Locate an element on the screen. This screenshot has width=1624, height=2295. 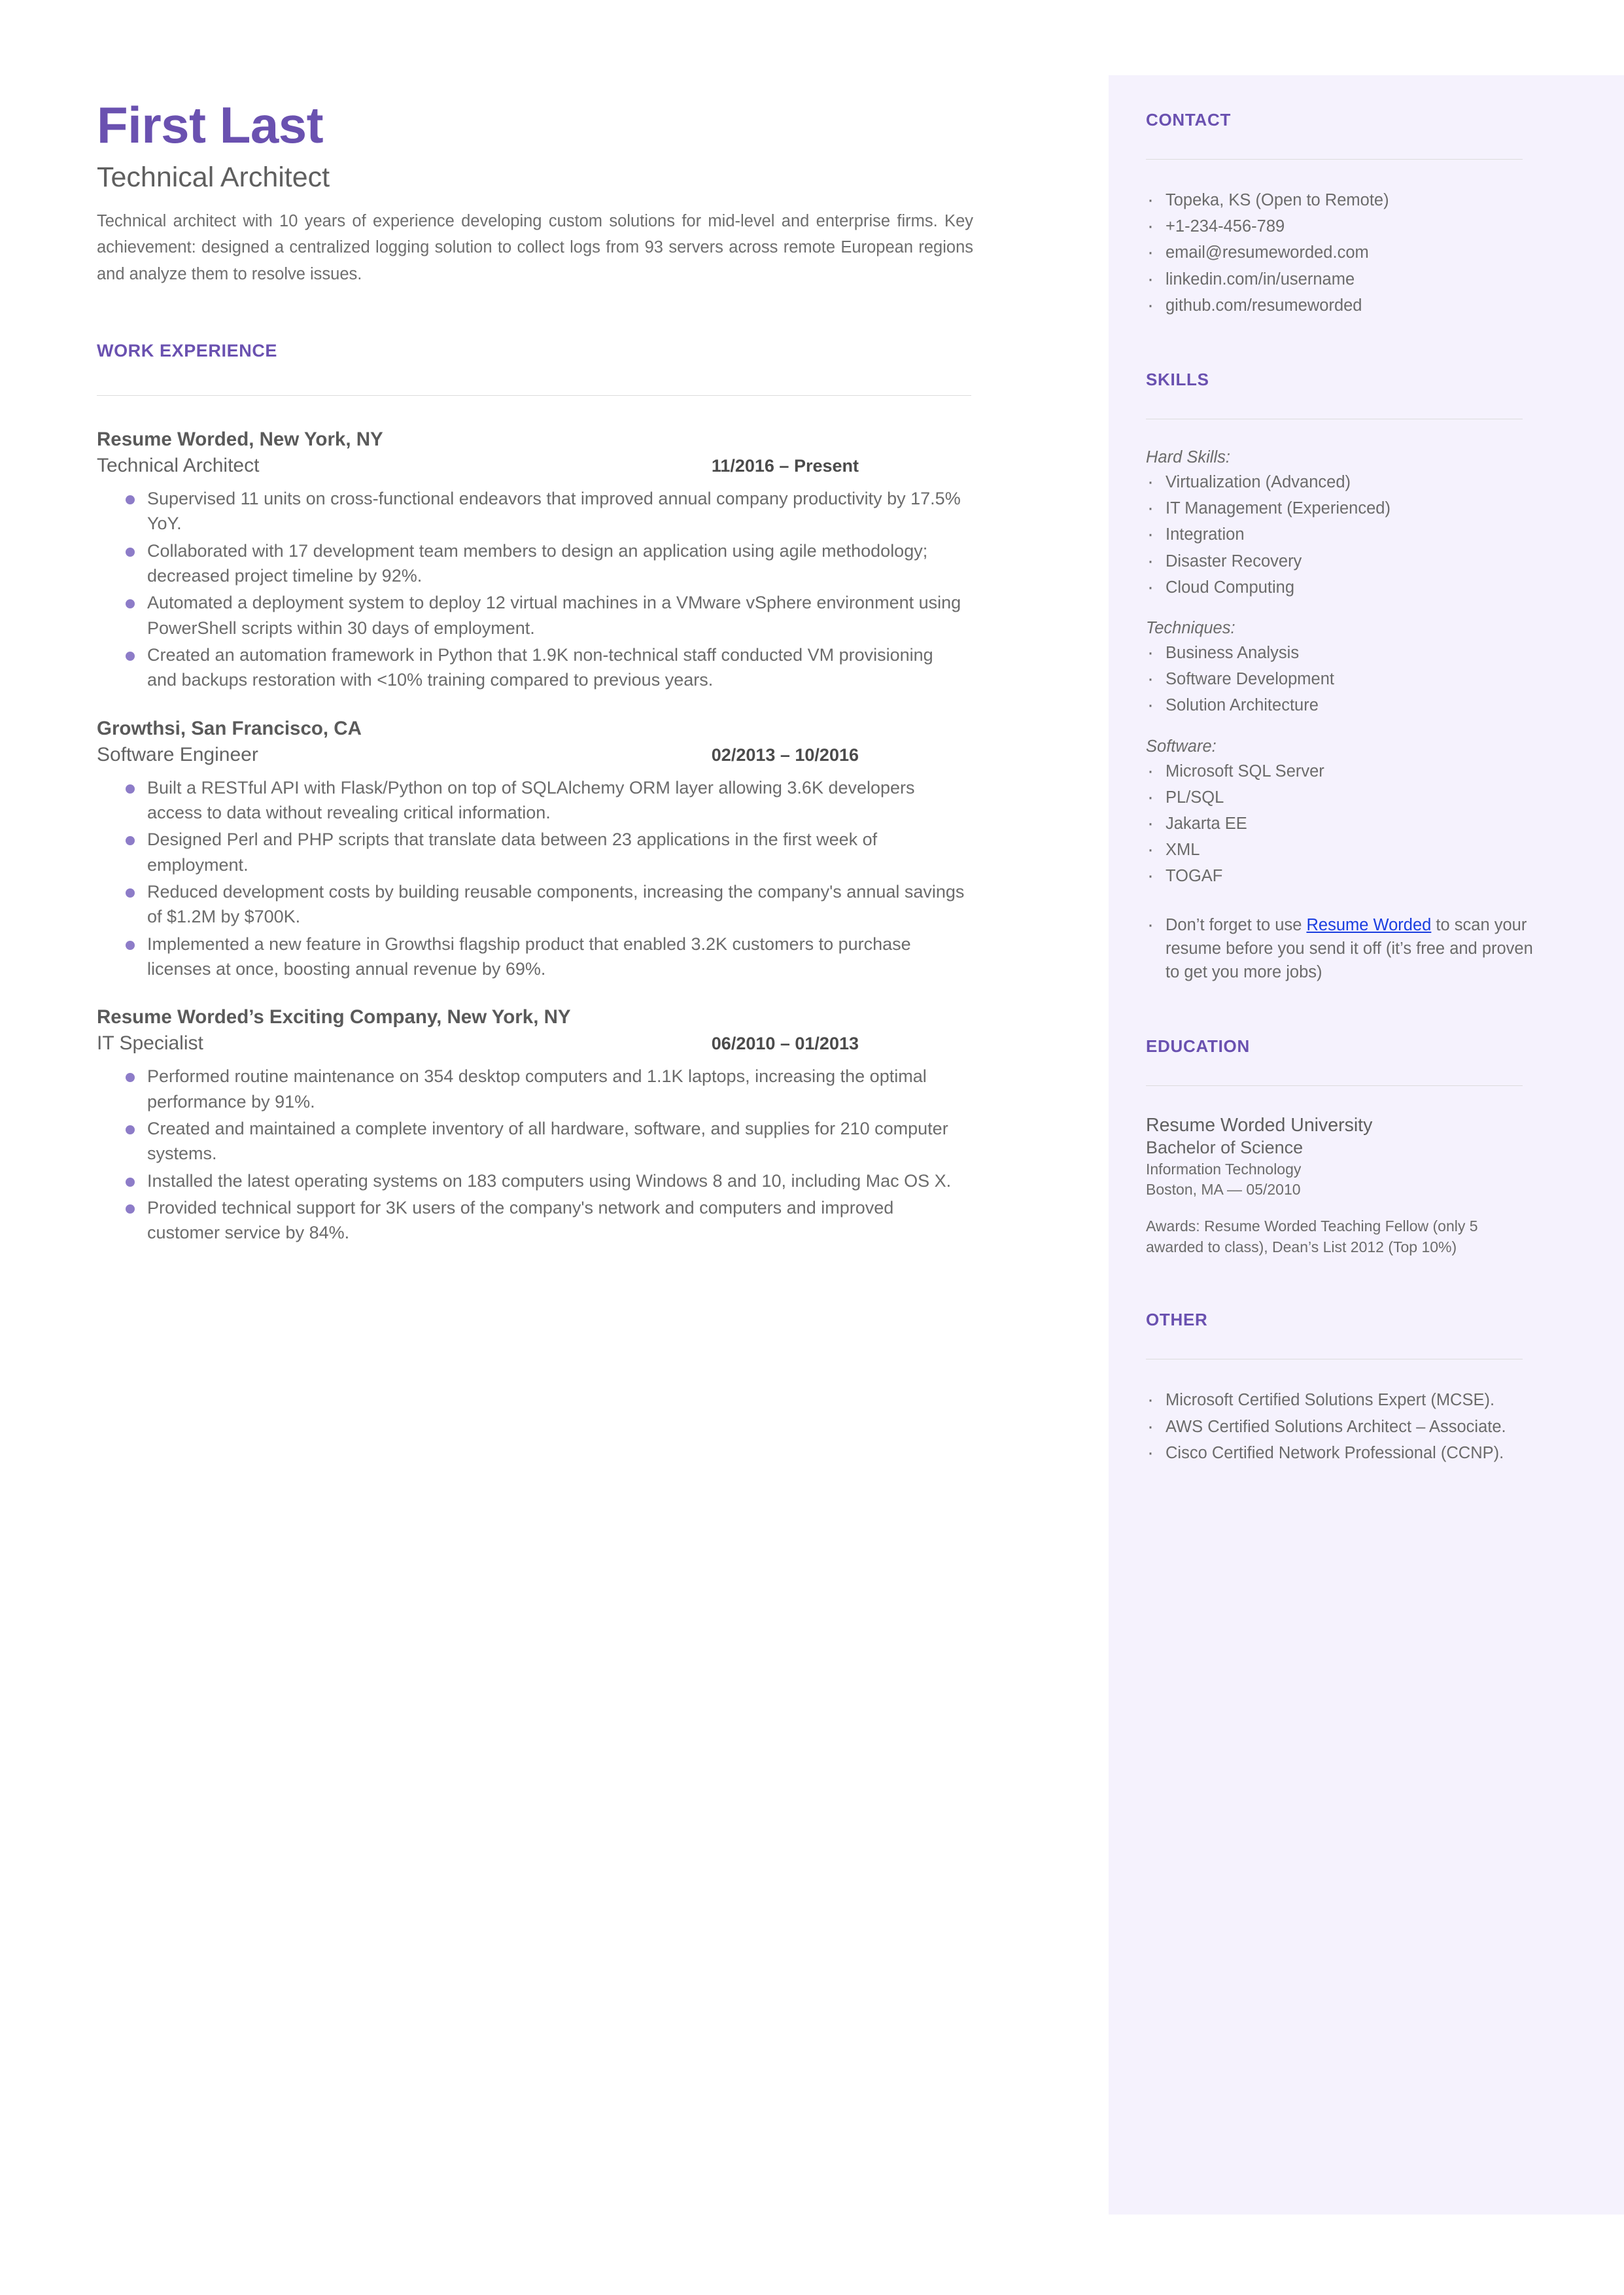
skill-item: Jakarta EE is located at coordinates (1342, 824).